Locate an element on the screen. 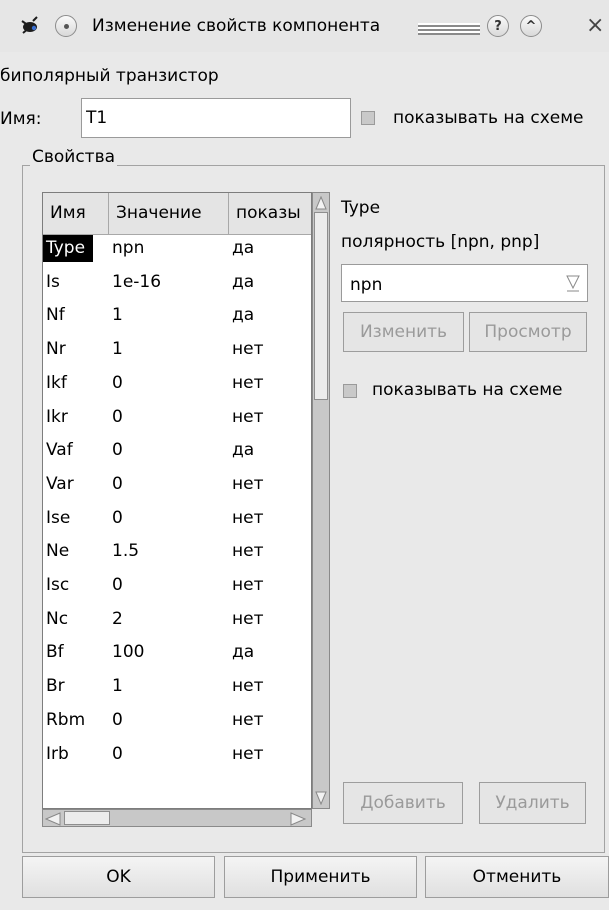 The image size is (609, 910). cell-name: Nc is located at coordinates (57, 618).